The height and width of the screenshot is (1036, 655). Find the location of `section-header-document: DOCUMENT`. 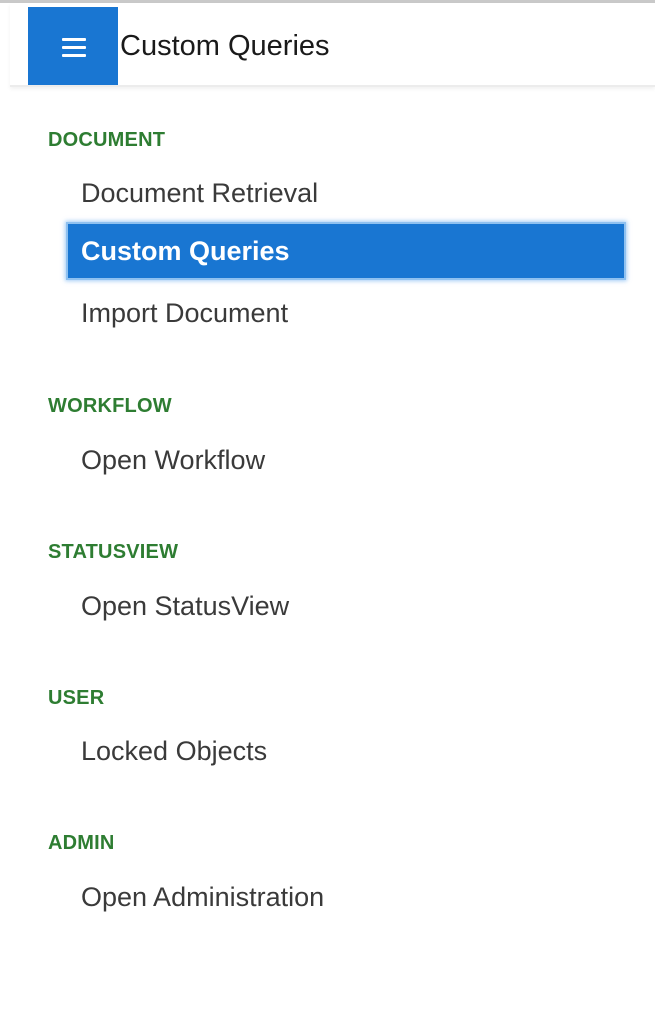

section-header-document: DOCUMENT is located at coordinates (107, 140).